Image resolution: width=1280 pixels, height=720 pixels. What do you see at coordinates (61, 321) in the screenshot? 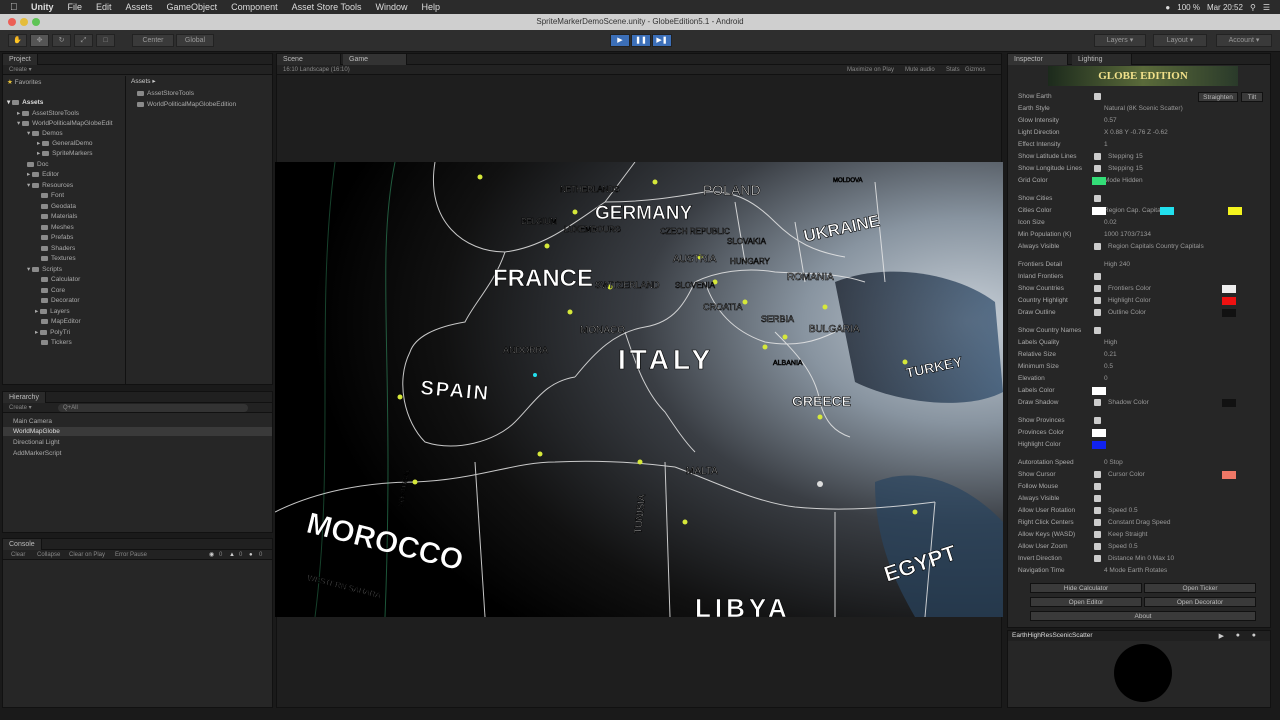
I see `tree-item-mapeditor: MapEditor` at bounding box center [61, 321].